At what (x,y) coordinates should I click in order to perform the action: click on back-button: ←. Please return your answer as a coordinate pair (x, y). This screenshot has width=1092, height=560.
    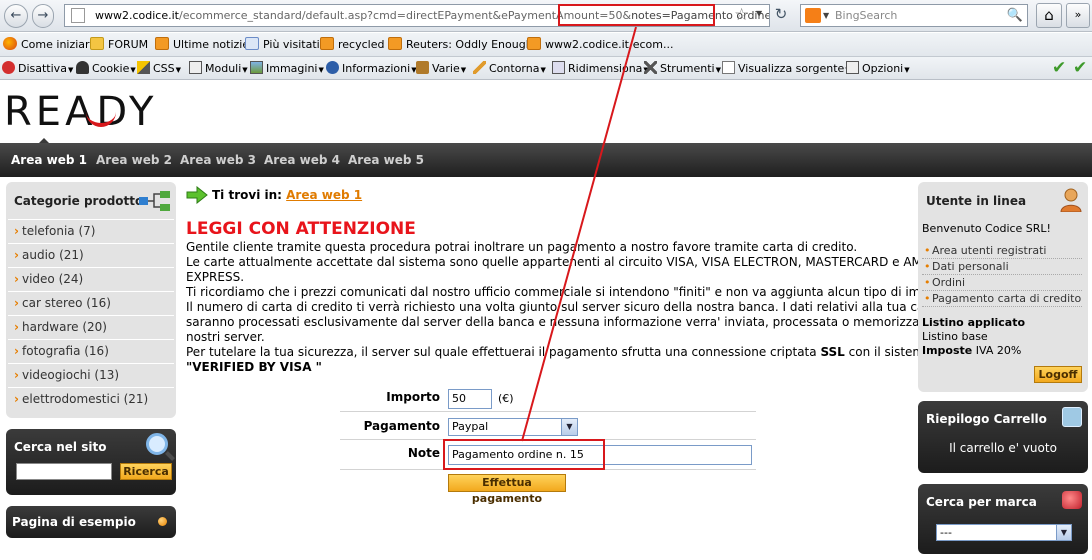
    Looking at the image, I should click on (16, 16).